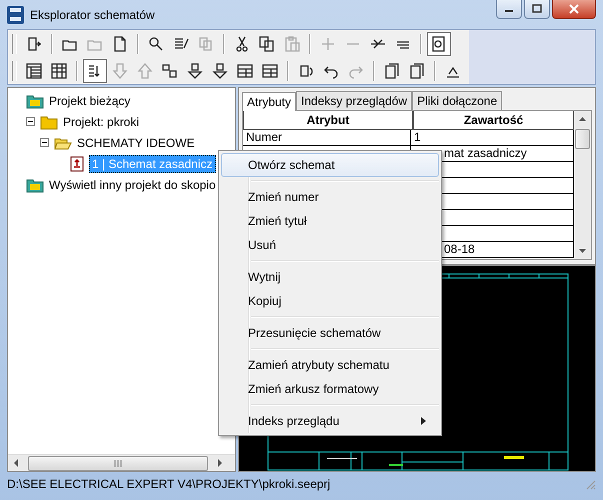 This screenshot has height=500, width=603. Describe the element at coordinates (16, 463) in the screenshot. I see `scroll-left-icon` at that location.